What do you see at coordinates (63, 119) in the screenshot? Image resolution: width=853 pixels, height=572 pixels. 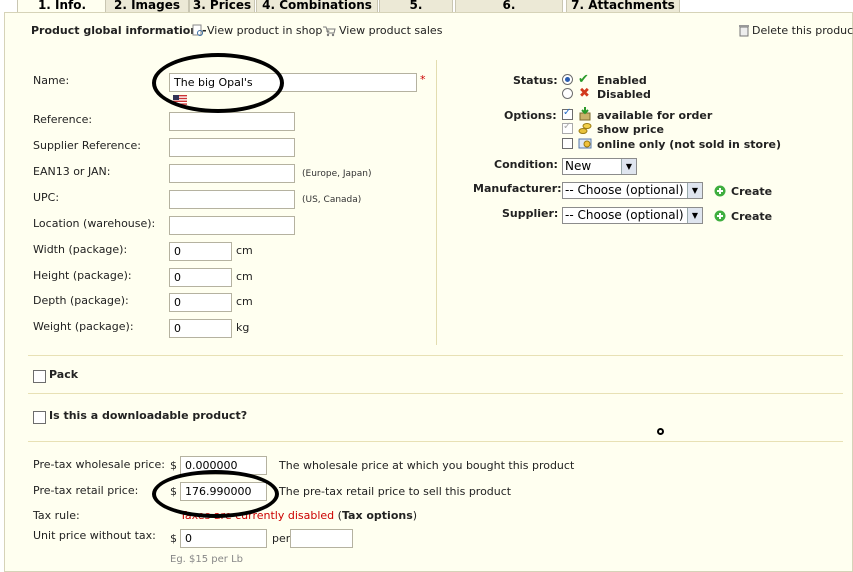 I see `reference-label: Reference:` at bounding box center [63, 119].